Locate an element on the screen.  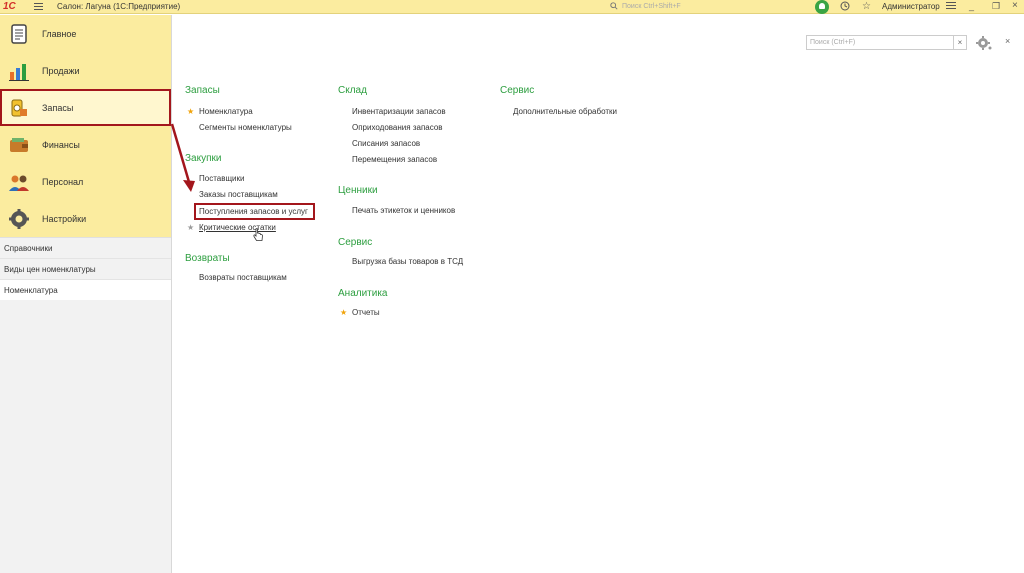
notifications-bell-icon is located at coordinates (822, 7).